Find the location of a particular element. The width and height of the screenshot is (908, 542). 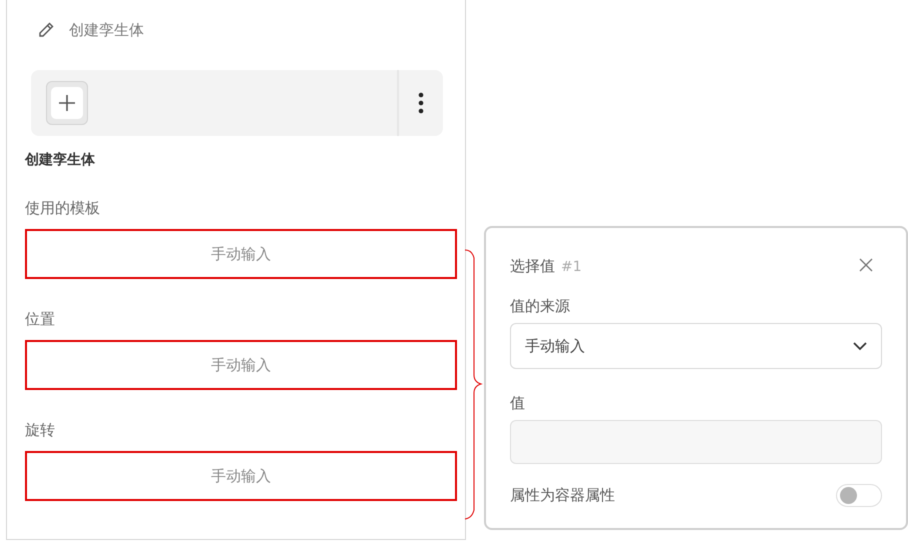

plus-icon is located at coordinates (67, 103).